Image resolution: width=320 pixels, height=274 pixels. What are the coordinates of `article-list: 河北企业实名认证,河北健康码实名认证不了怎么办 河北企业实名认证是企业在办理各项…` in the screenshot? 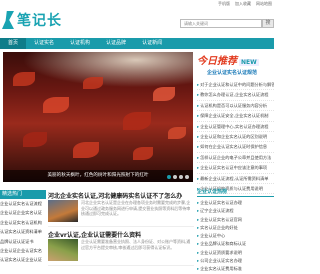 It's located at (121, 227).